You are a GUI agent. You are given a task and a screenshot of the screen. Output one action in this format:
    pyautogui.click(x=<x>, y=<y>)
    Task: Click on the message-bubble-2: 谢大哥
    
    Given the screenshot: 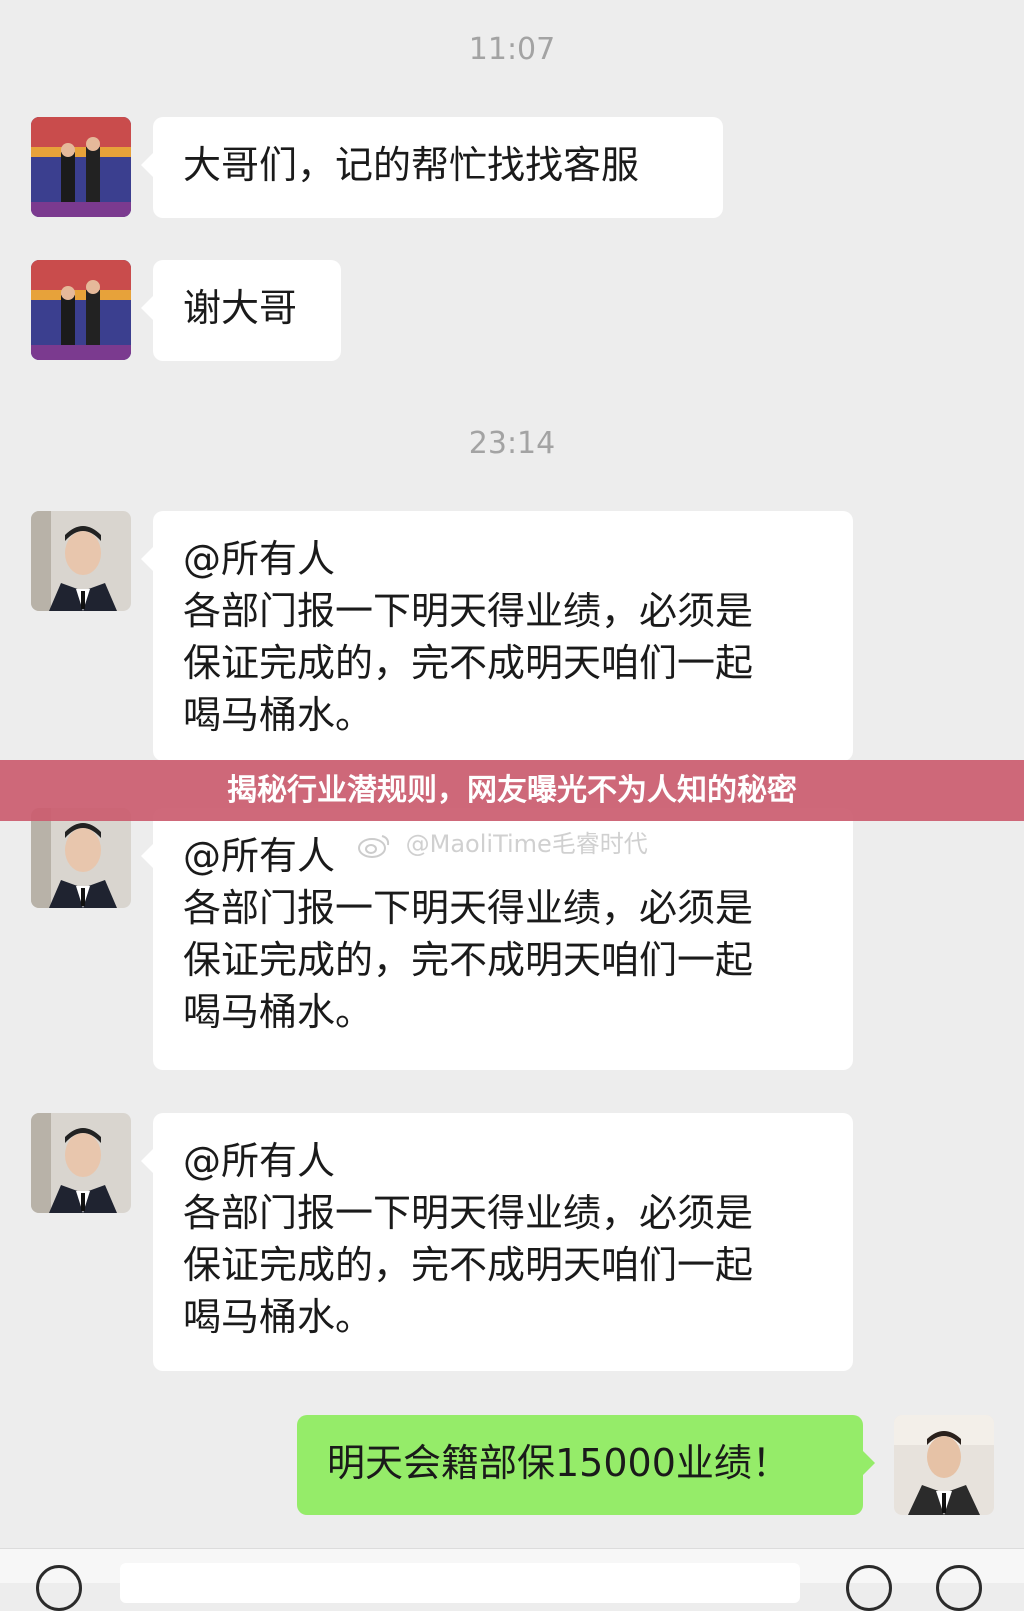 What is the action you would take?
    pyautogui.click(x=241, y=310)
    